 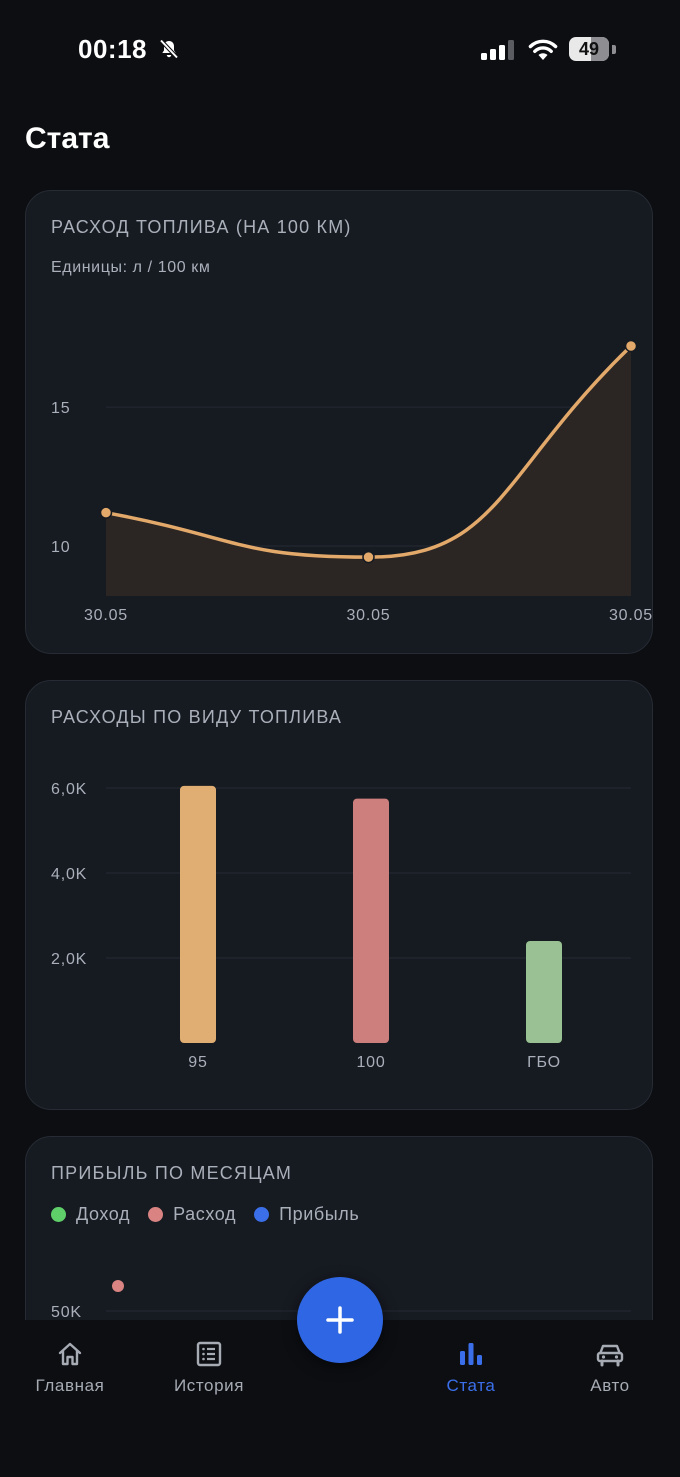 What do you see at coordinates (69, 874) in the screenshot?
I see `y-tick-label: 4,0K` at bounding box center [69, 874].